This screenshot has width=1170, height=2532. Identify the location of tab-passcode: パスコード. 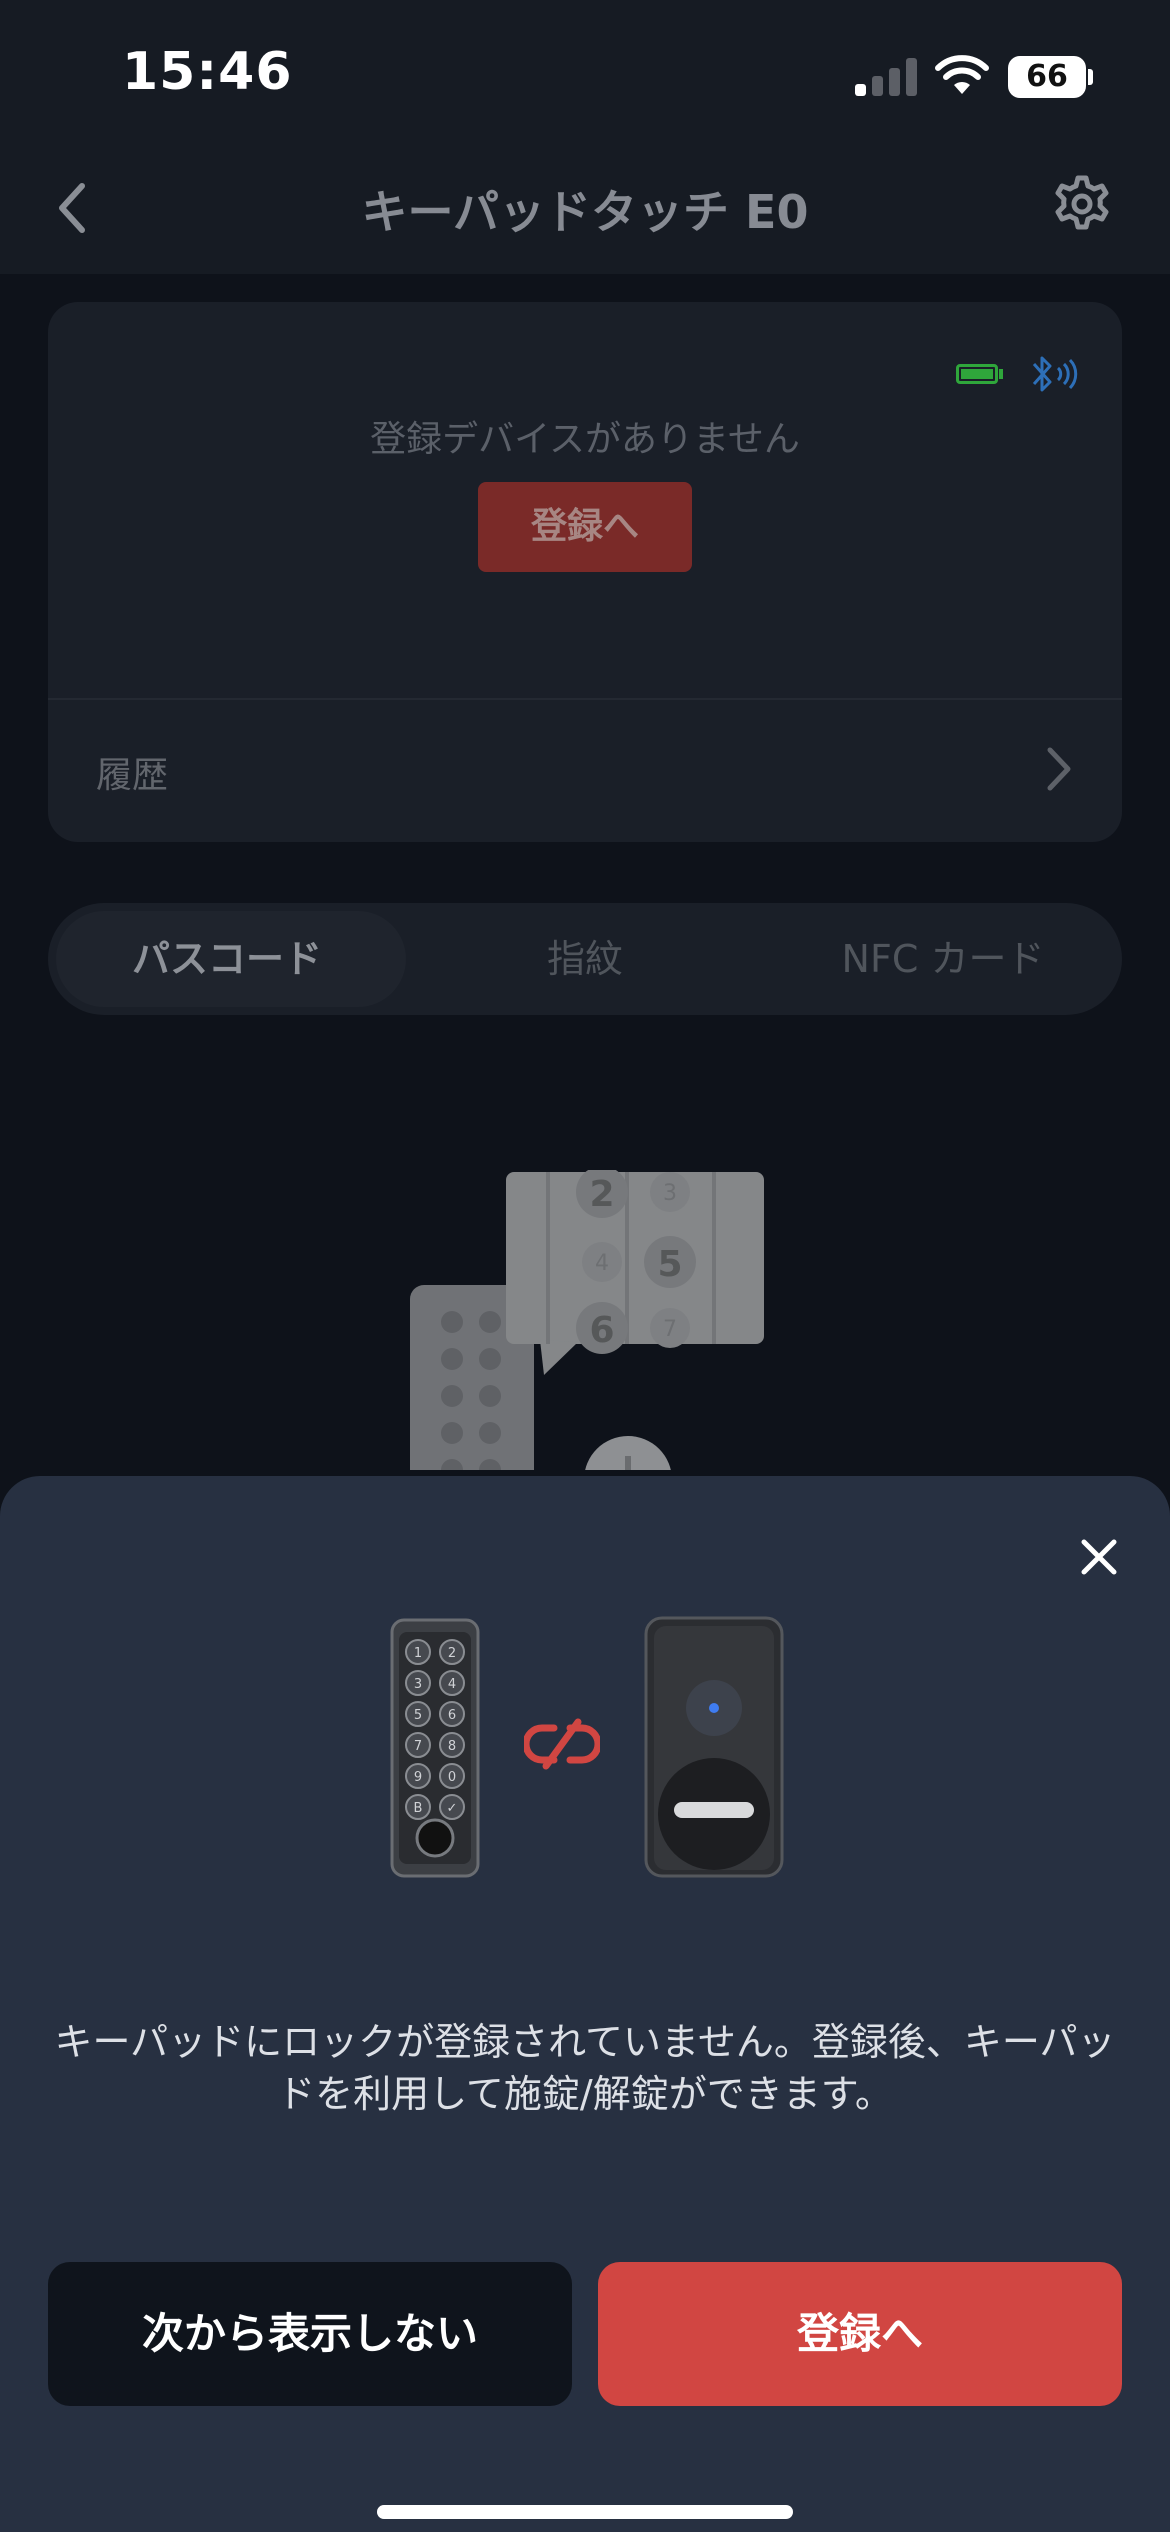
(227, 959).